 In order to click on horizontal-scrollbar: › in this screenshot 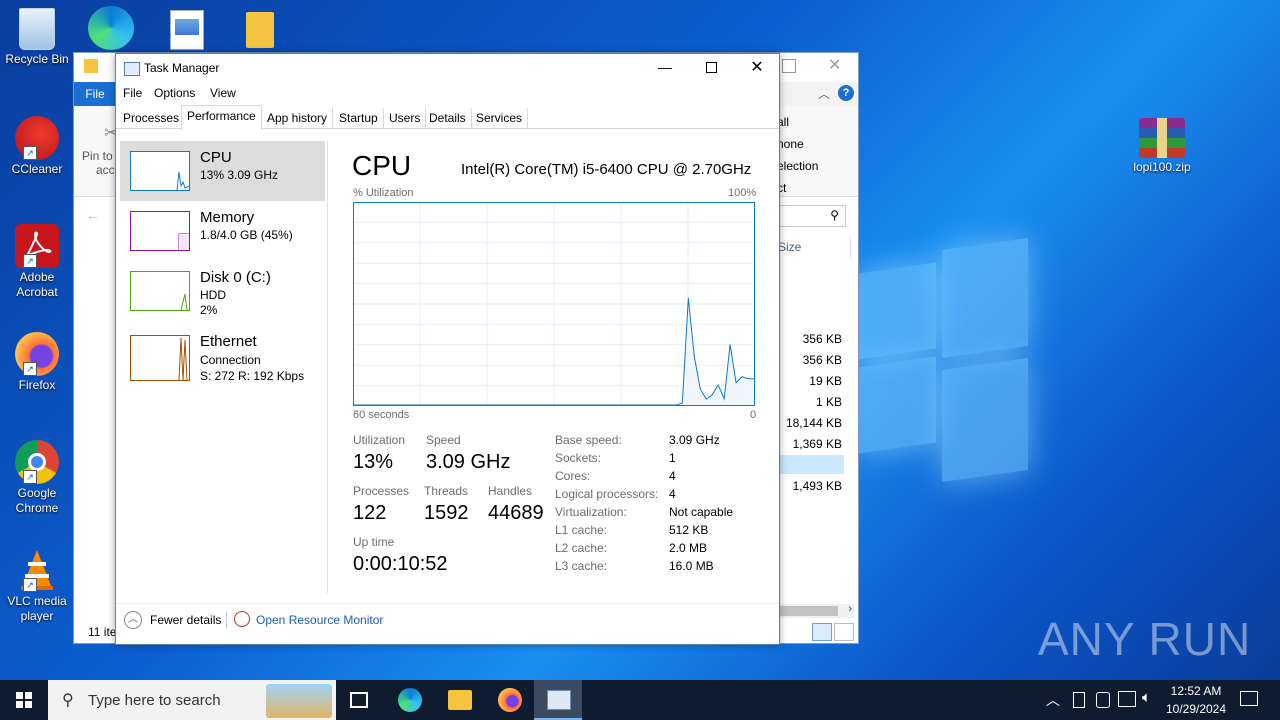, I will do `click(816, 610)`.